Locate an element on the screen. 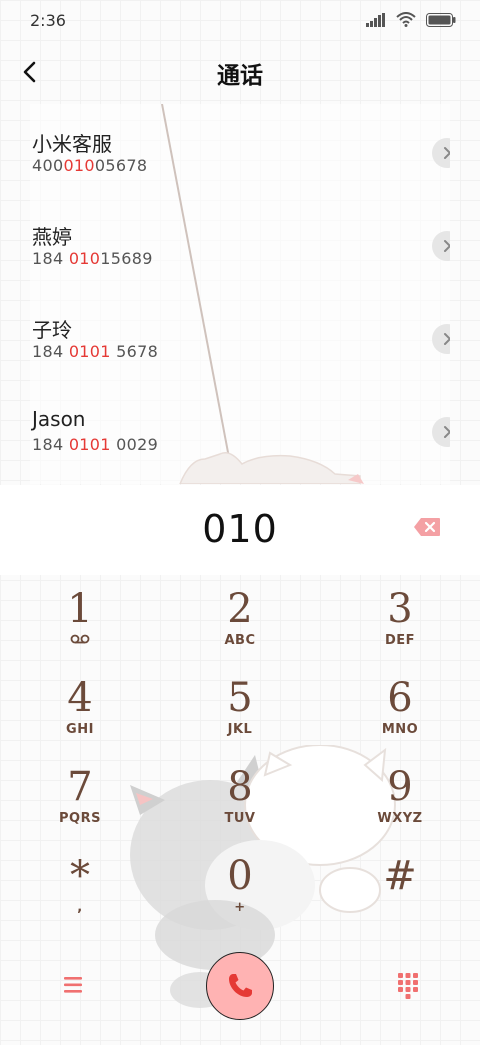 This screenshot has width=480, height=1045. header: 通话 is located at coordinates (240, 72).